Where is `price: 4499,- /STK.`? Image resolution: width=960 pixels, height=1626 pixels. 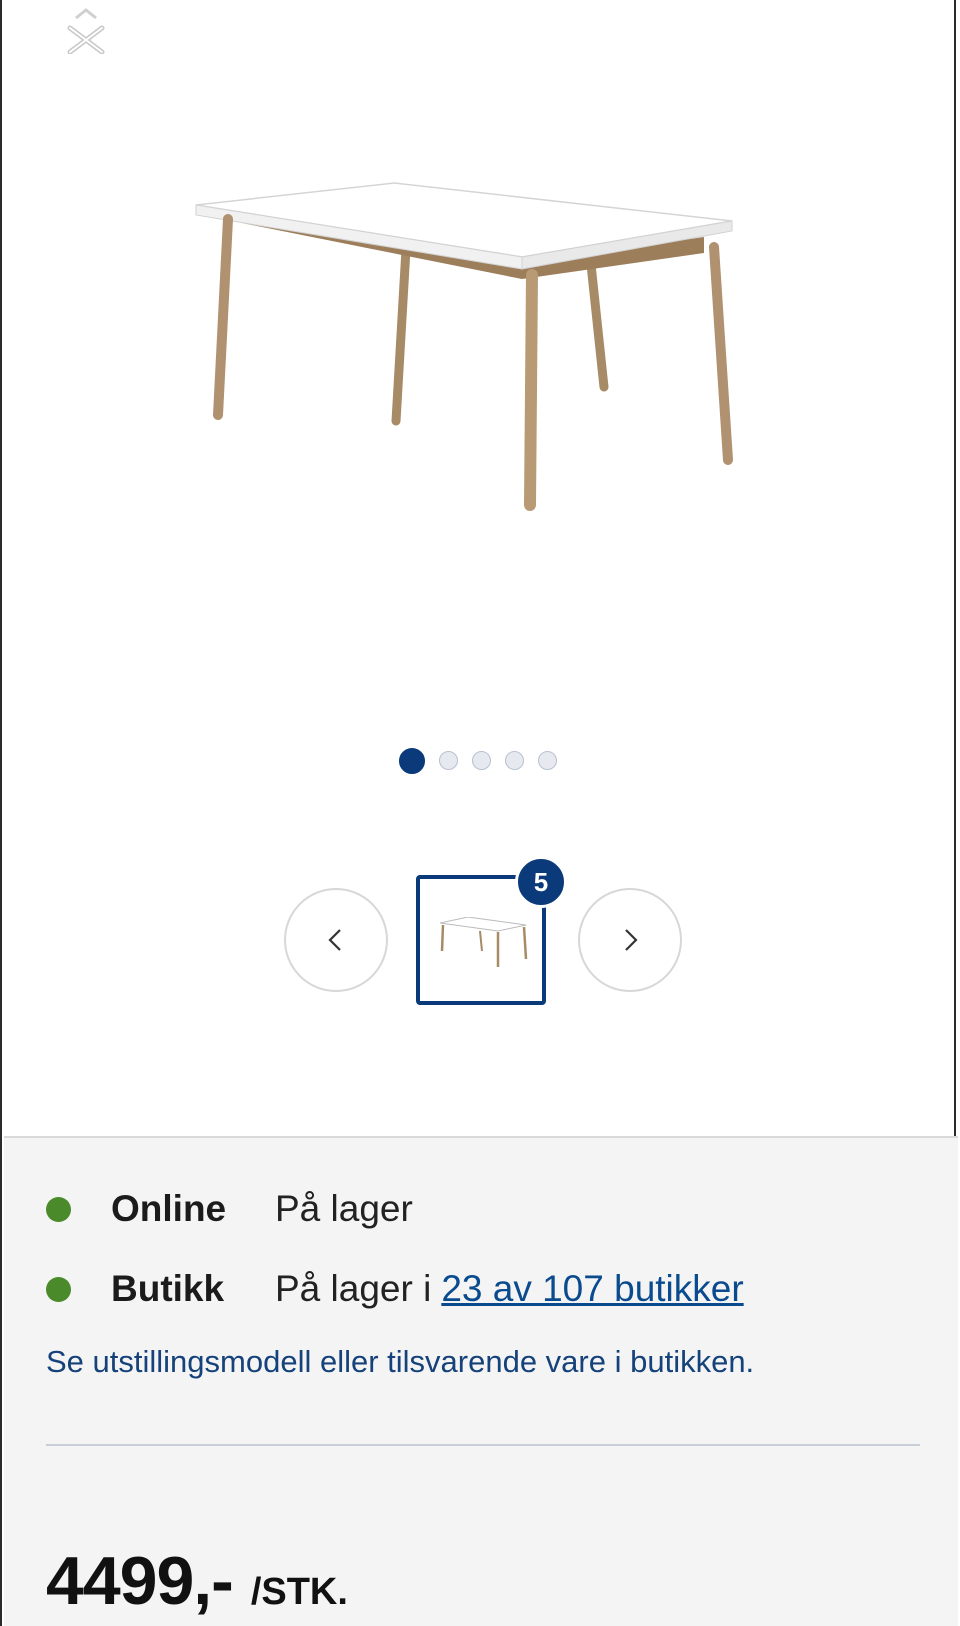
price: 4499,- /STK. is located at coordinates (197, 1581).